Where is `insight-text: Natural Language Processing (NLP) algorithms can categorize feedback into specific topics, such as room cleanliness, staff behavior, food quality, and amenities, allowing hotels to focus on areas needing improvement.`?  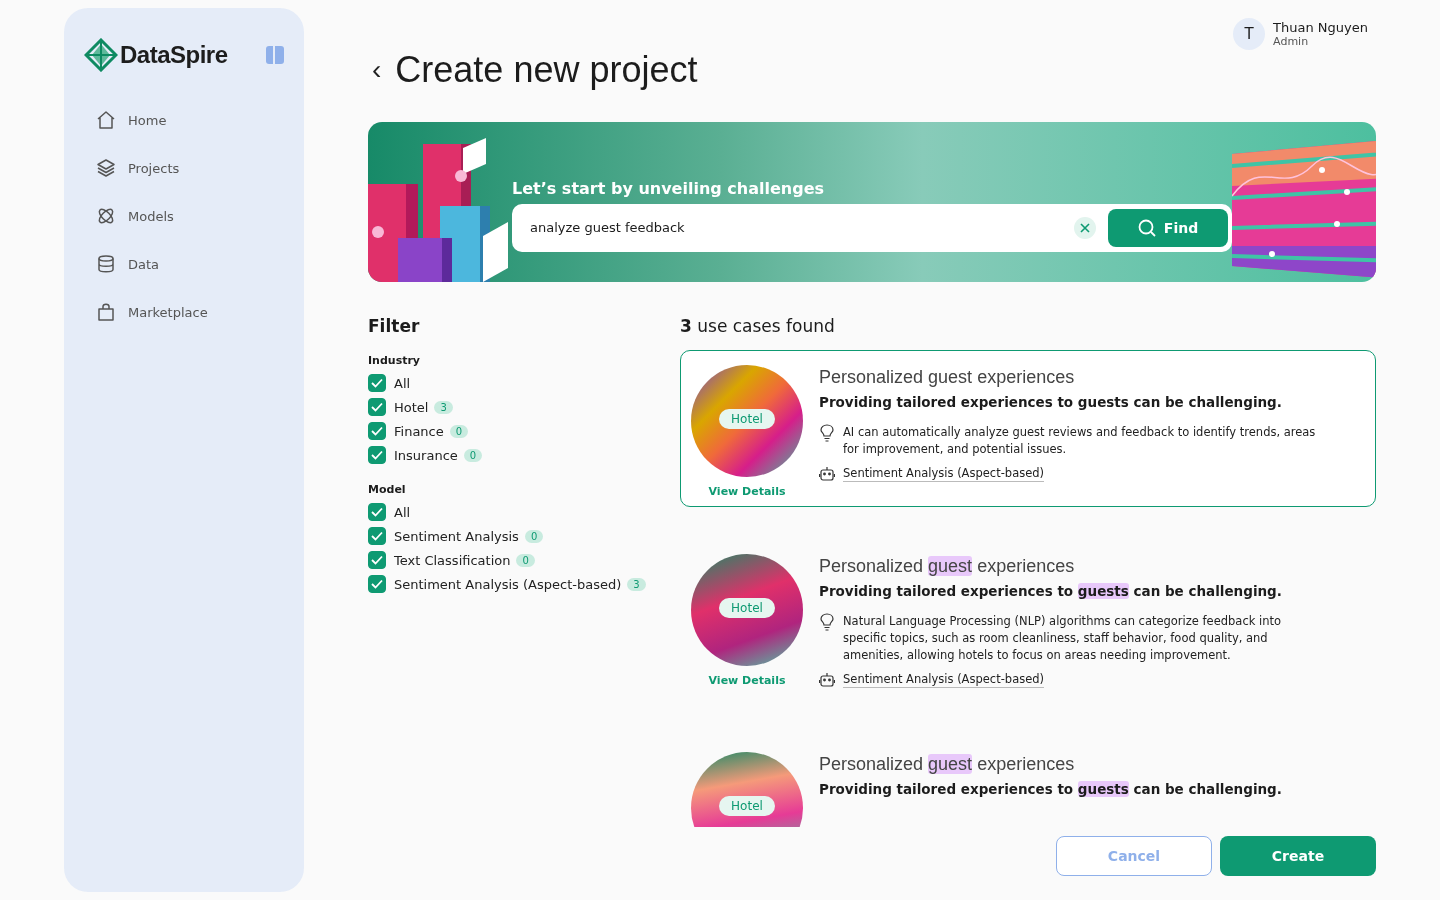
insight-text: Natural Language Processing (NLP) algorithms can categorize feedback into specific topics, such as room cleanliness, staff behavior, food quality, and amenities, allowing hotels to focus on areas needing improvement. is located at coordinates (1063, 638).